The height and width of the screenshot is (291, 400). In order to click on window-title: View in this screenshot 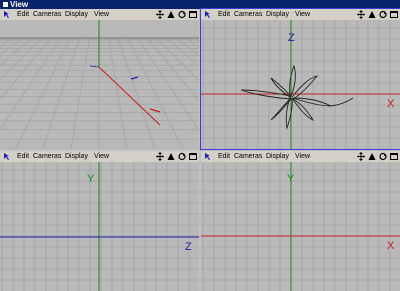, I will do `click(19, 4)`.